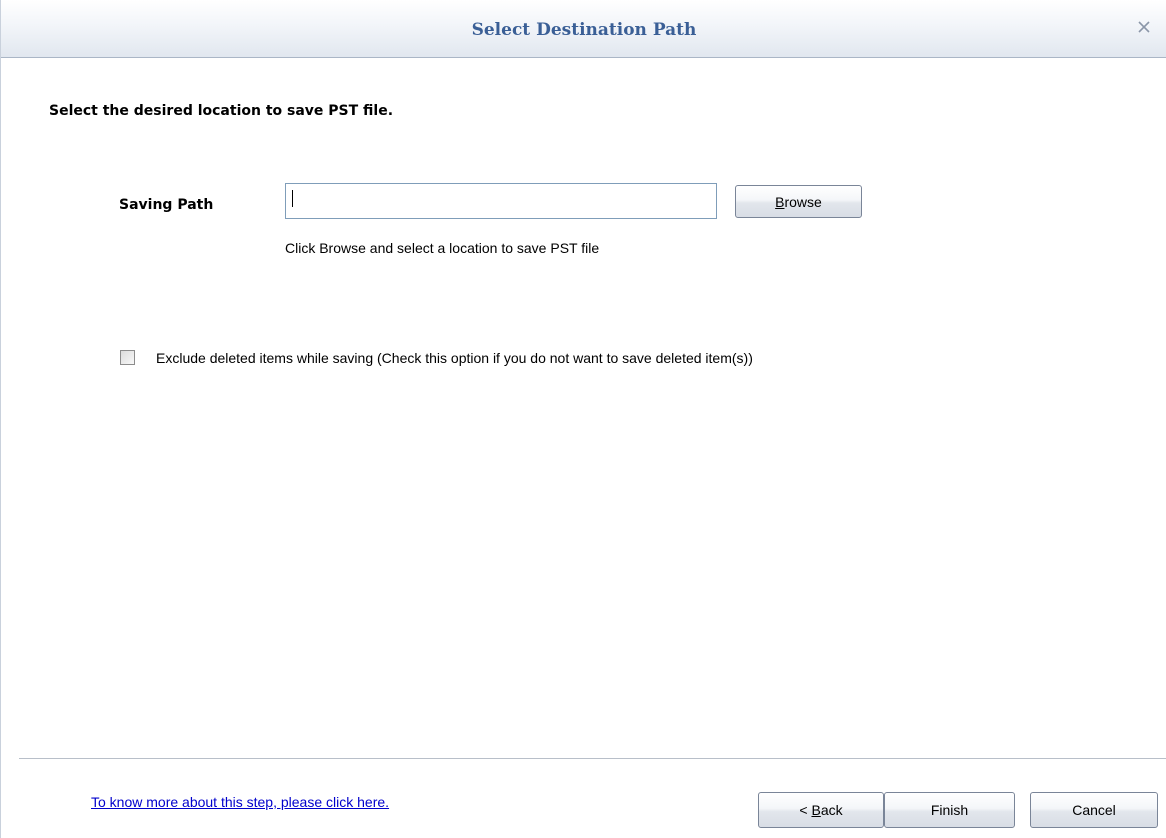  I want to click on title-bar: Select Destination Path, so click(583, 29).